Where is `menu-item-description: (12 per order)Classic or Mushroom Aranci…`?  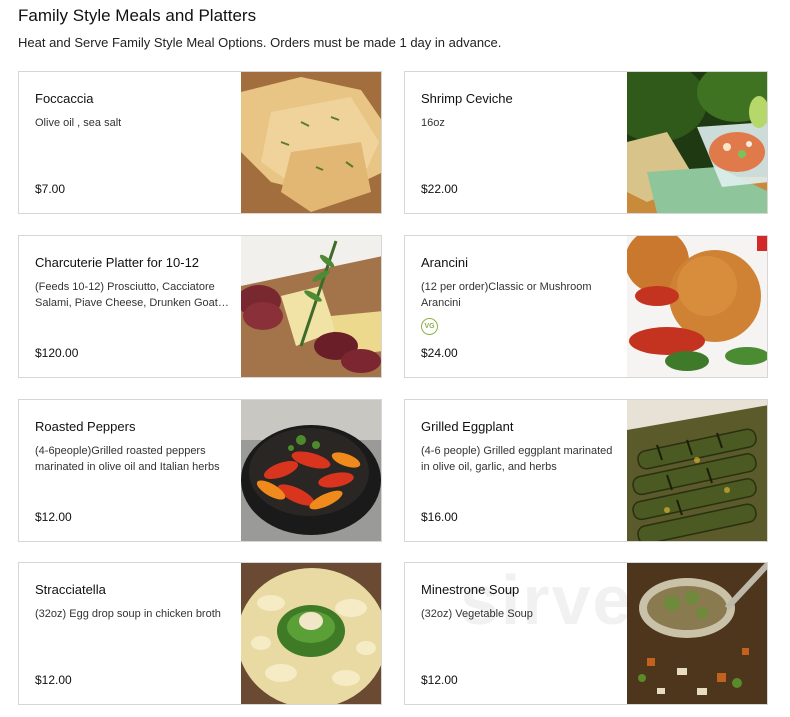 menu-item-description: (12 per order)Classic or Mushroom Aranci… is located at coordinates (506, 295).